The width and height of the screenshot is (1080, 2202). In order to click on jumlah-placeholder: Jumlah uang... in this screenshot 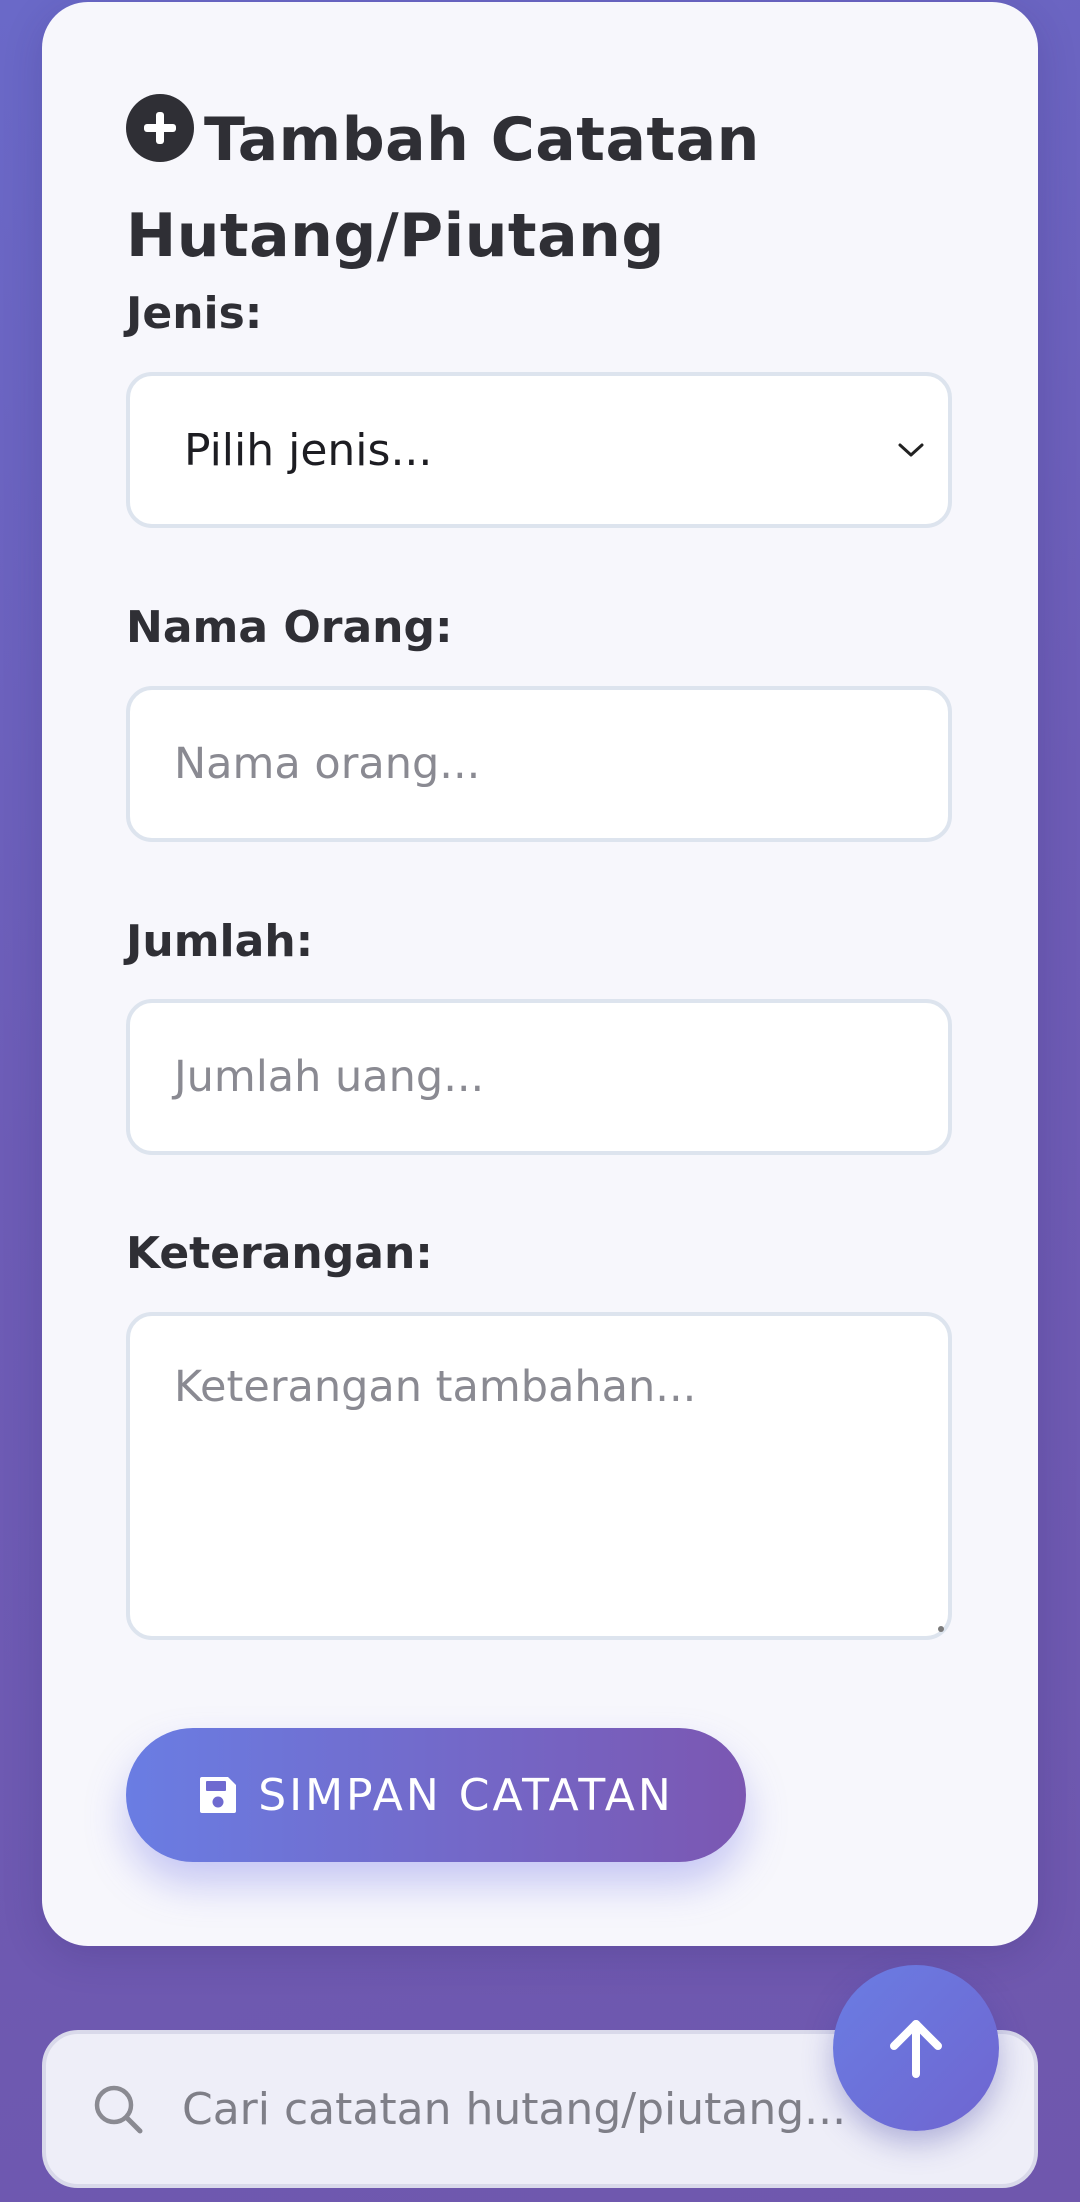, I will do `click(329, 1077)`.